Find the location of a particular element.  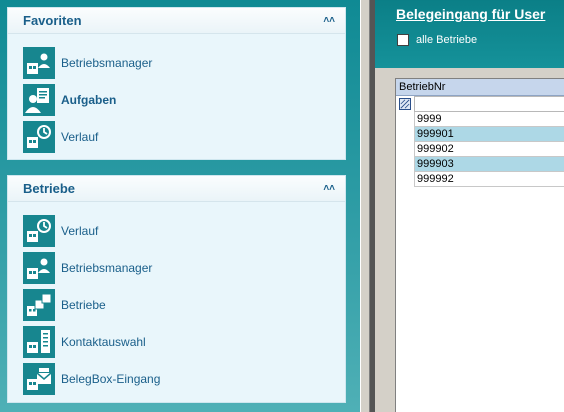

favorites-item-label: Betriebsmanager is located at coordinates (107, 62).